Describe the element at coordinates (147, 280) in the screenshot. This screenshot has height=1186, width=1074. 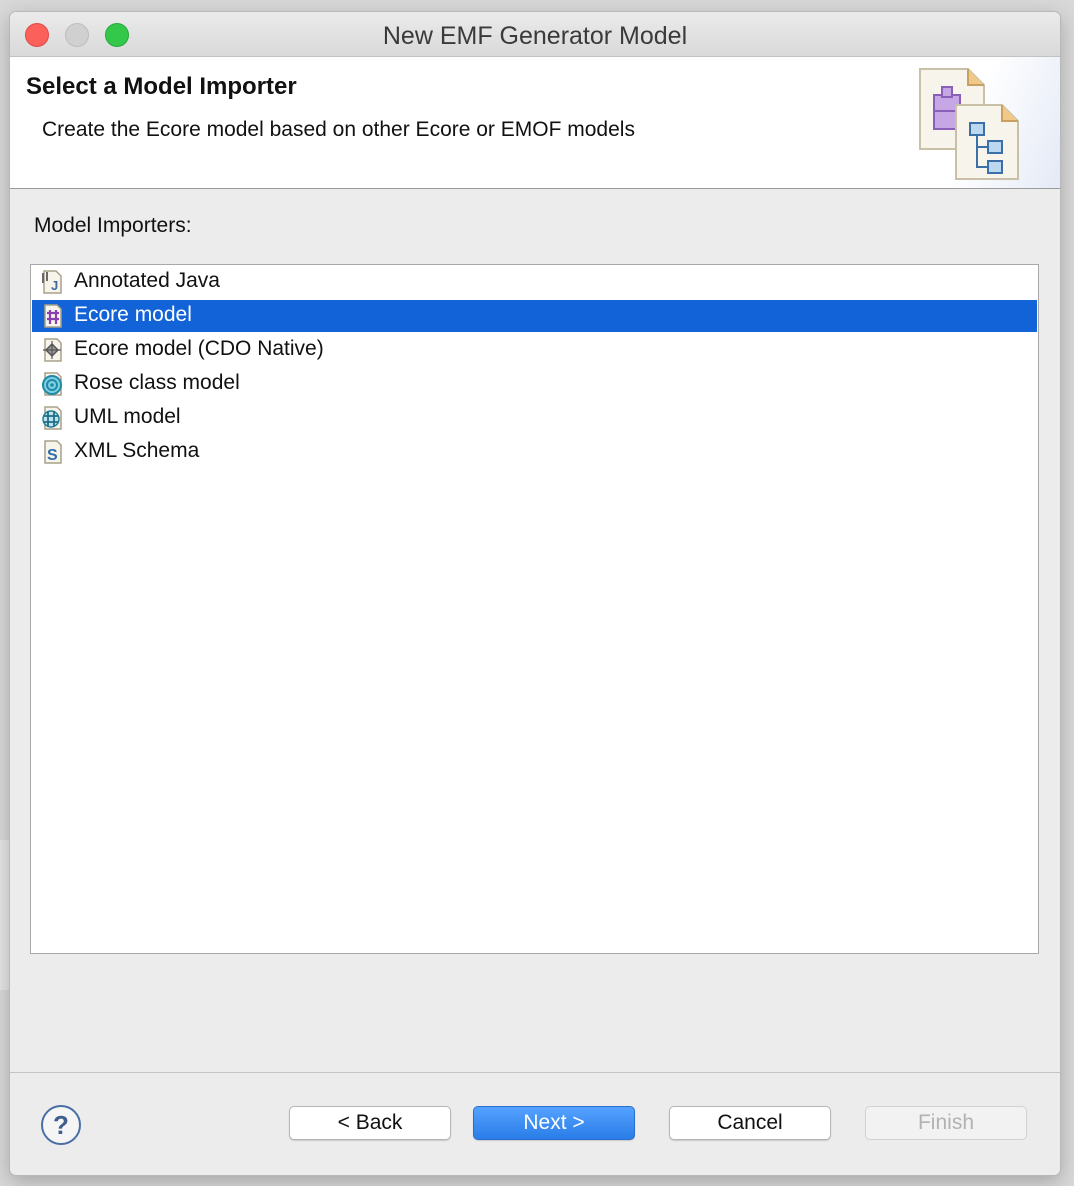
I see `list-item-label: Annotated Java` at that location.